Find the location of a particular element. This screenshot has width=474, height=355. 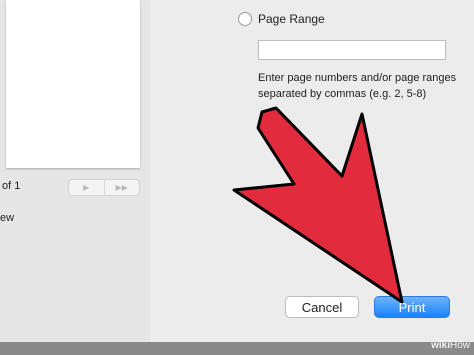

page-range-option: Page Range is located at coordinates (281, 19).